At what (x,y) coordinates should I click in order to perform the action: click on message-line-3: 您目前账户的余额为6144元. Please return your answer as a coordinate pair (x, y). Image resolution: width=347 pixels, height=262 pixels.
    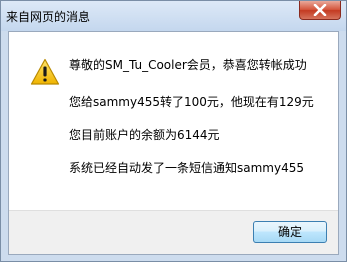
    Looking at the image, I should click on (144, 135).